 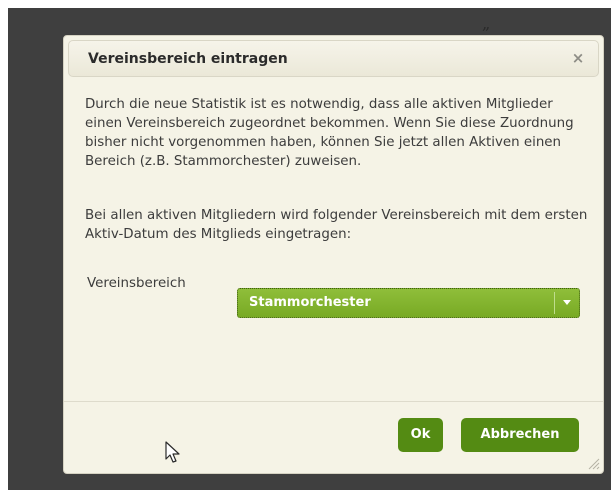 I want to click on mouse-pointer-icon, so click(x=172, y=452).